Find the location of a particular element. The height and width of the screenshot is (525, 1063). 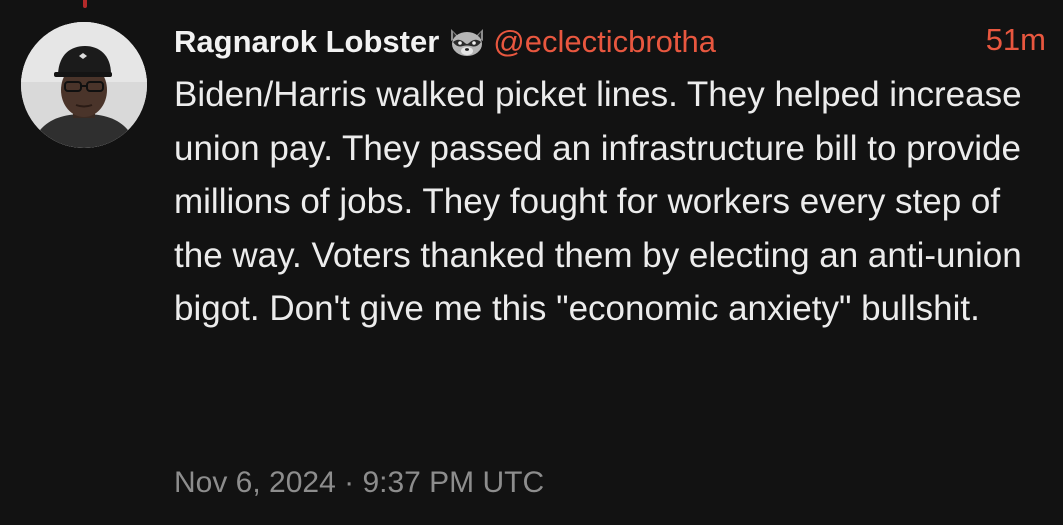

avatar is located at coordinates (84, 85).